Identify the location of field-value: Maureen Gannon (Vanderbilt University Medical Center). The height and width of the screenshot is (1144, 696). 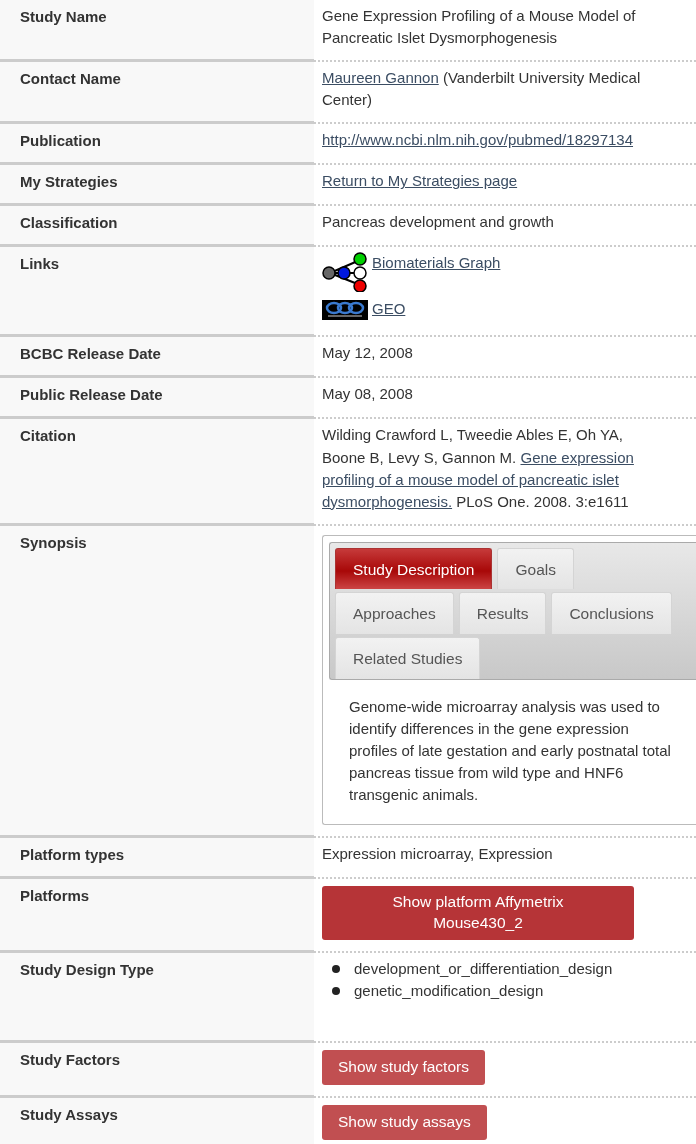
(482, 89).